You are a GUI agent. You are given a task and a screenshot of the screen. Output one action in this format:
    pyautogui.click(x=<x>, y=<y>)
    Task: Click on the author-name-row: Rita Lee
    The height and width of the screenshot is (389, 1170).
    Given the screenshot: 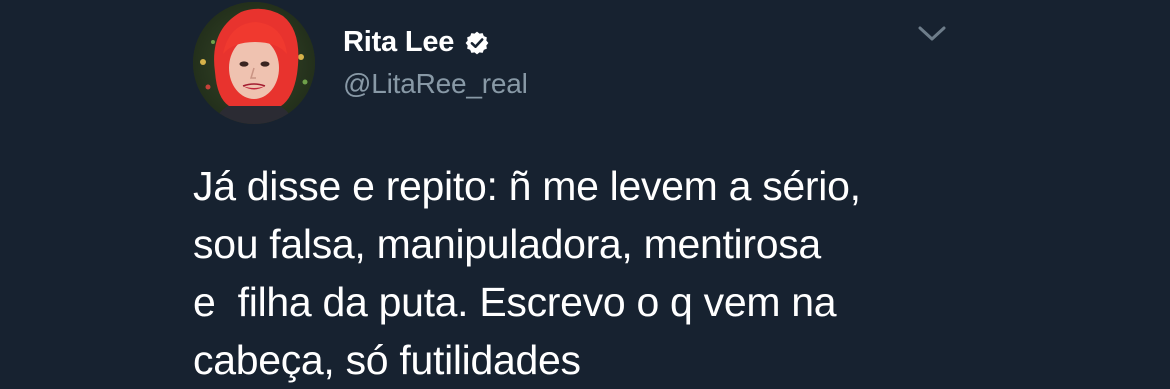 What is the action you would take?
    pyautogui.click(x=416, y=42)
    